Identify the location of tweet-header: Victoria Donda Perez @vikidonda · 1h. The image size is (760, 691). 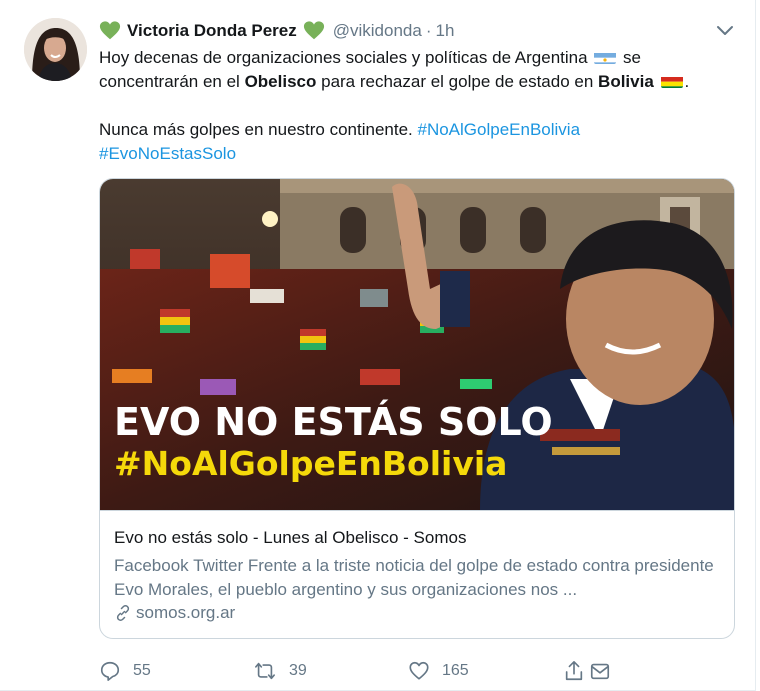
(276, 31).